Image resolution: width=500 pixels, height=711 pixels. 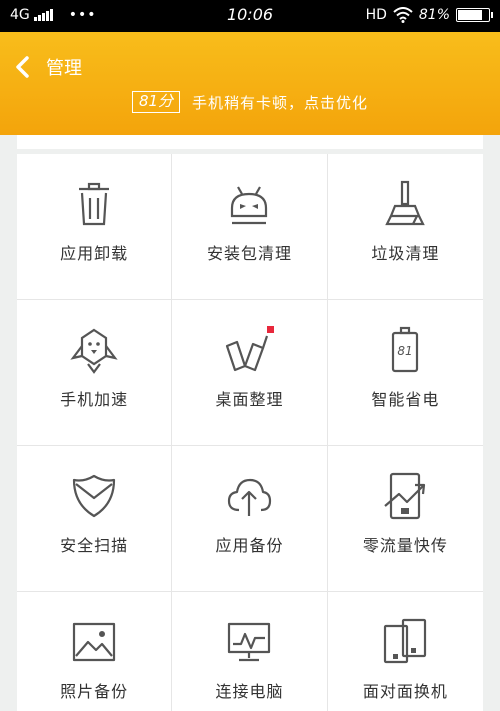 What do you see at coordinates (94, 642) in the screenshot?
I see `photo-icon` at bounding box center [94, 642].